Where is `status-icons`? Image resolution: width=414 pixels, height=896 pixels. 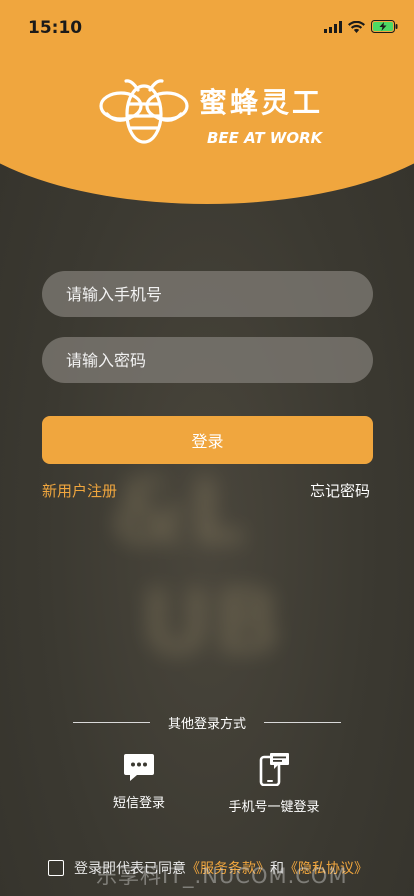
status-icons is located at coordinates (361, 26).